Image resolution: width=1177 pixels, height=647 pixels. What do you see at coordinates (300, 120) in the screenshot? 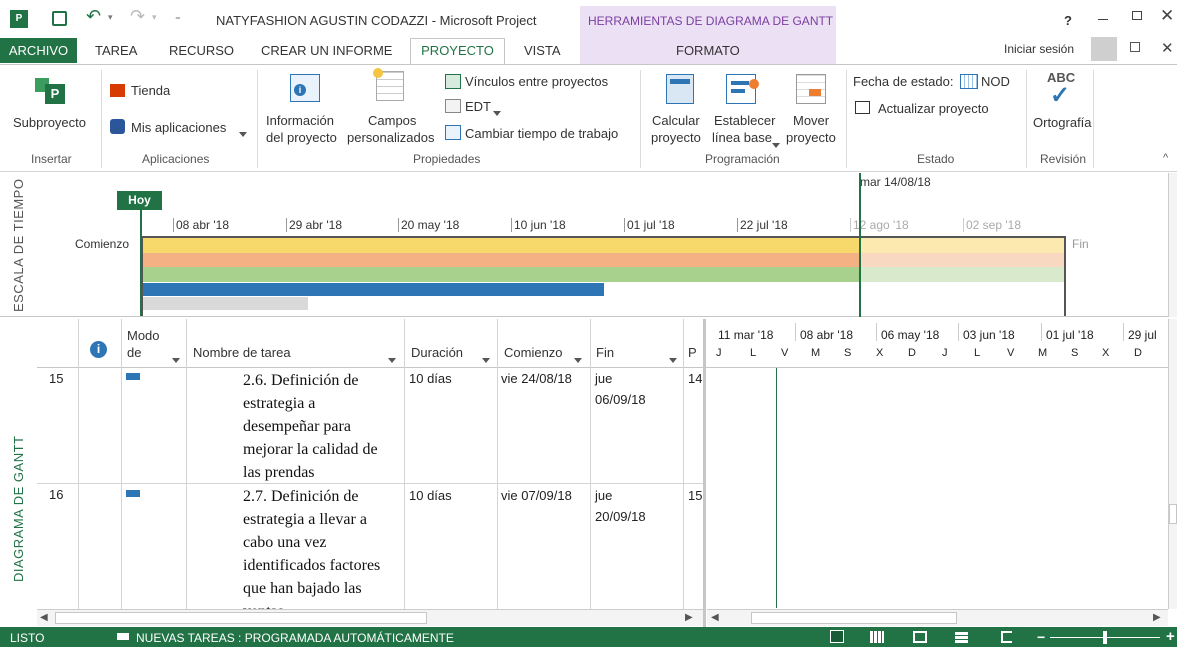
I see `info-proyecto-label-1: Información` at bounding box center [300, 120].